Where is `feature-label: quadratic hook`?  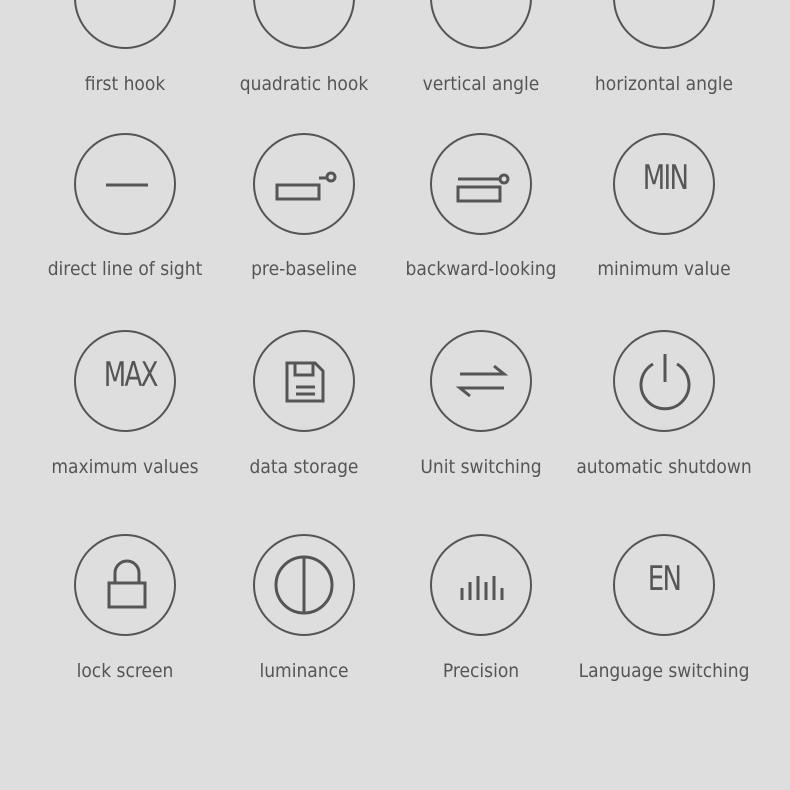
feature-label: quadratic hook is located at coordinates (304, 84).